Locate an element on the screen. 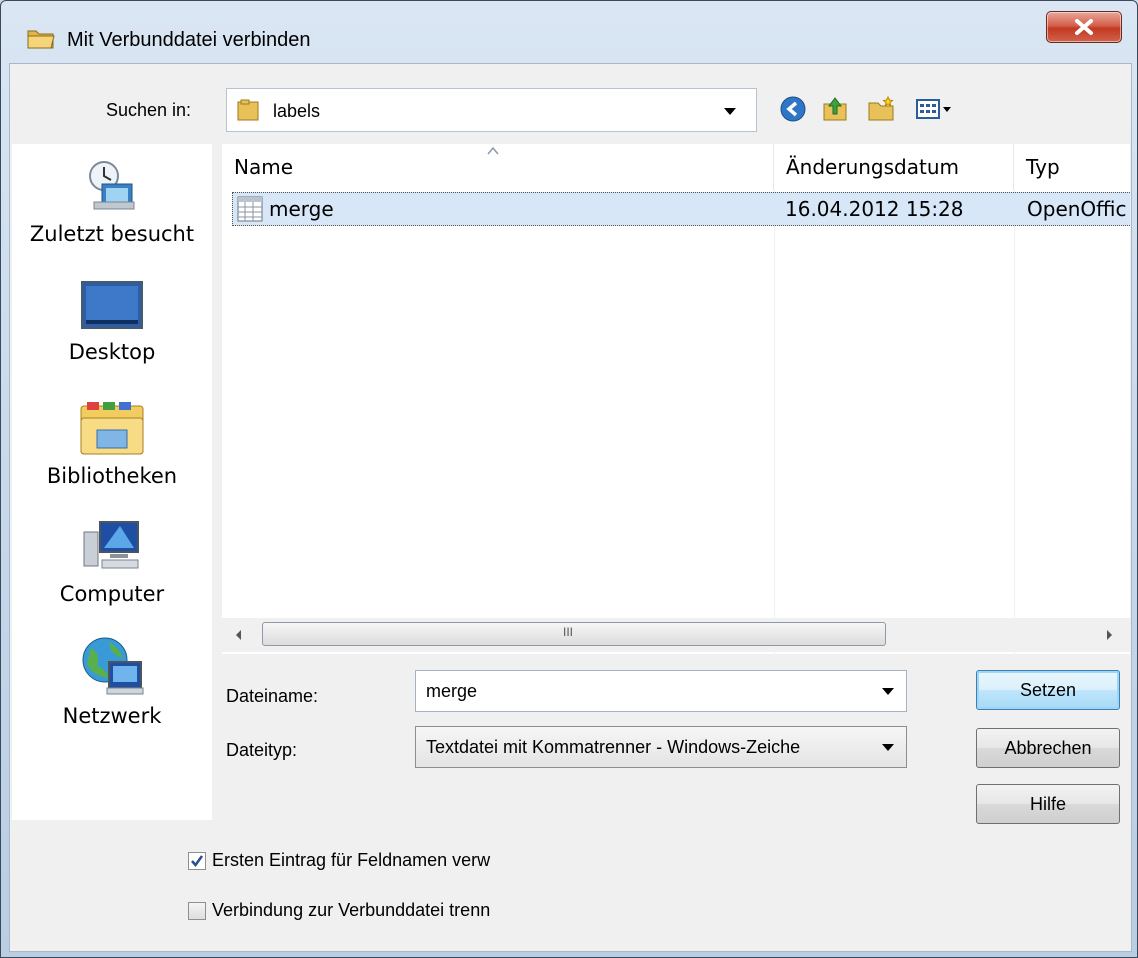 Image resolution: width=1138 pixels, height=958 pixels. place-recent: Zuletzt besucht is located at coordinates (112, 201).